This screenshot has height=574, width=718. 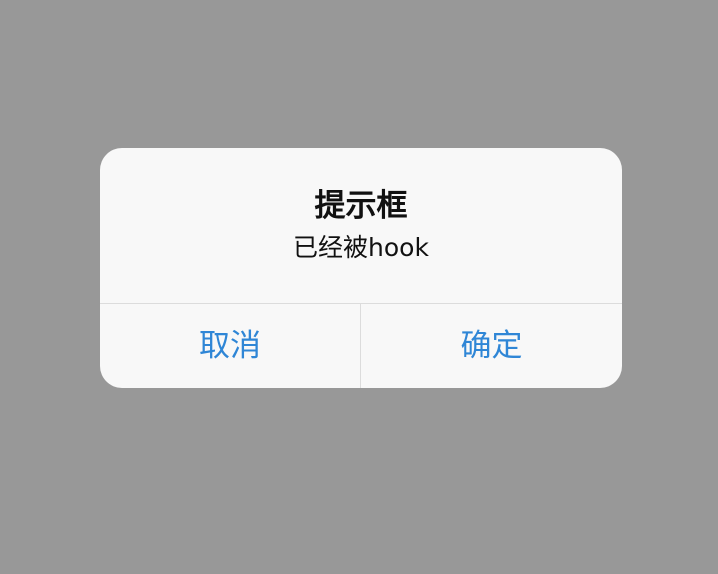 I want to click on cancel-button: 取消, so click(x=230, y=346).